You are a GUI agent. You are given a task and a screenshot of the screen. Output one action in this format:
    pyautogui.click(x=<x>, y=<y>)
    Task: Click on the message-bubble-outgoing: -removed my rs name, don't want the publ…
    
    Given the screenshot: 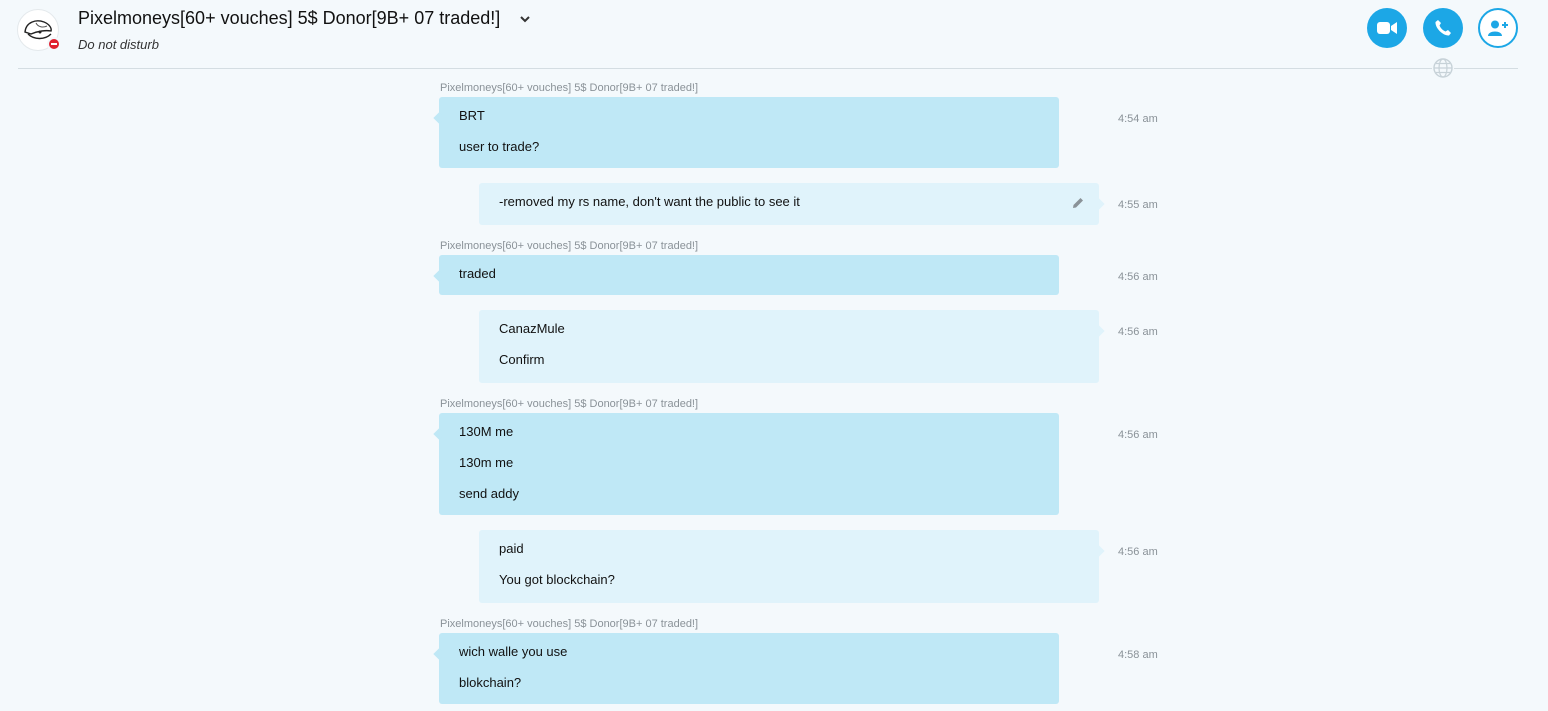 What is the action you would take?
    pyautogui.click(x=789, y=204)
    